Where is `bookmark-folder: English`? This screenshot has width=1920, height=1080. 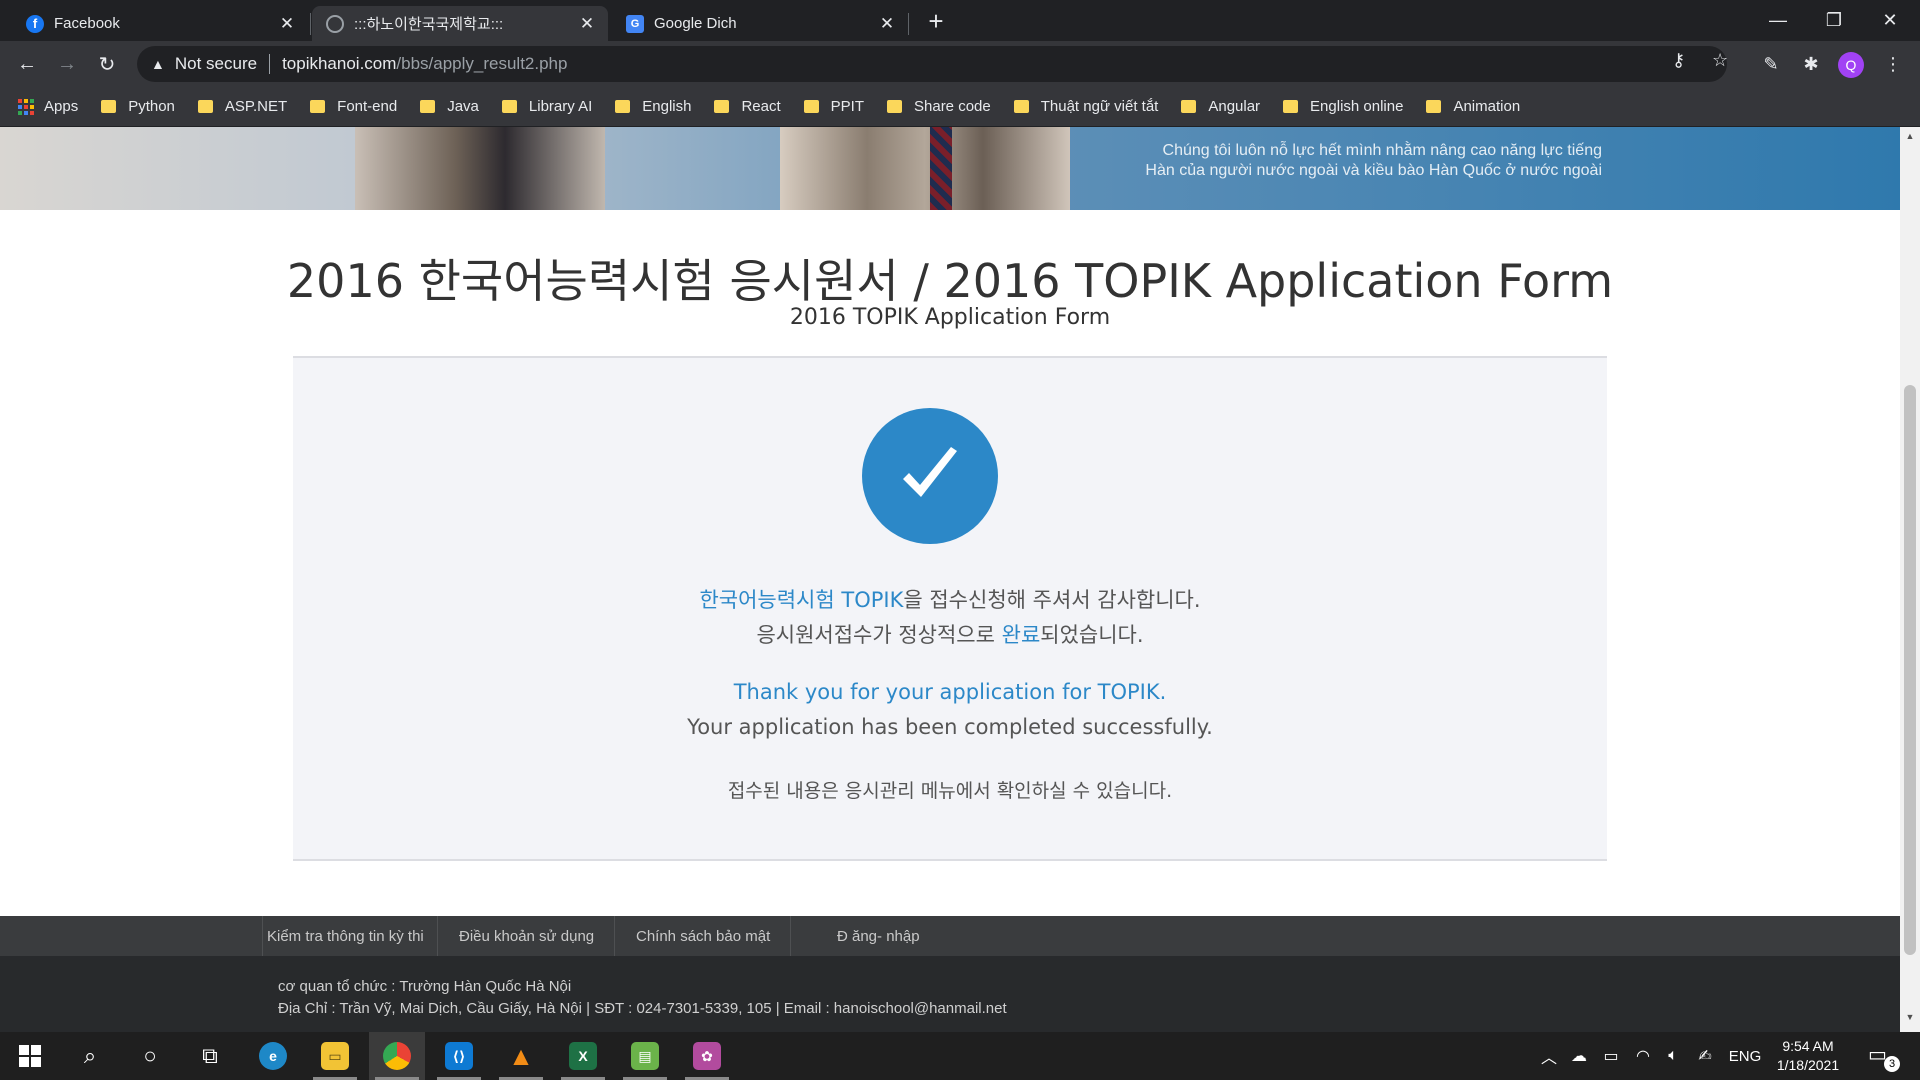
bookmark-folder: English is located at coordinates (653, 106).